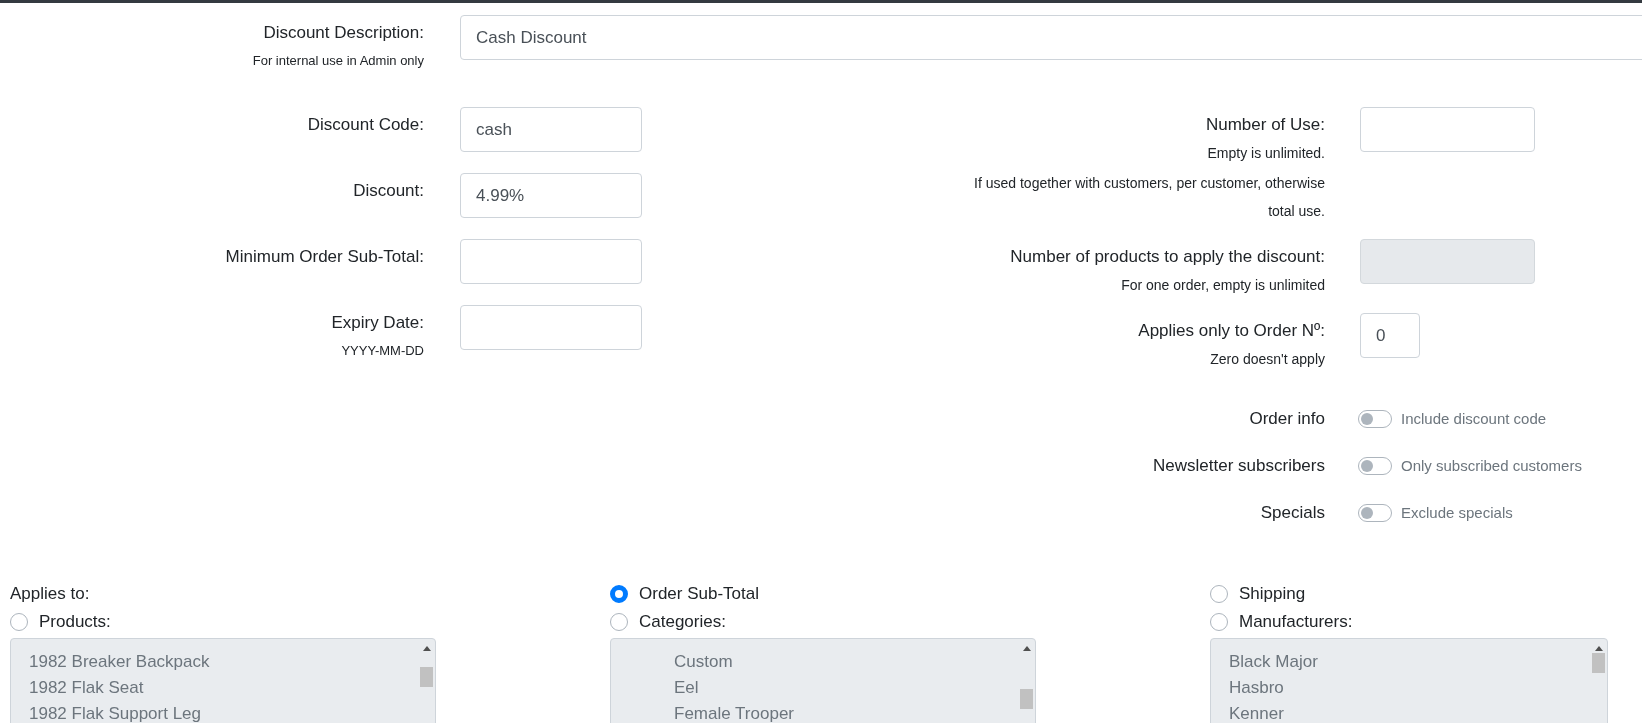 The image size is (1642, 723). Describe the element at coordinates (1265, 125) in the screenshot. I see `field-label: Number of Use:` at that location.